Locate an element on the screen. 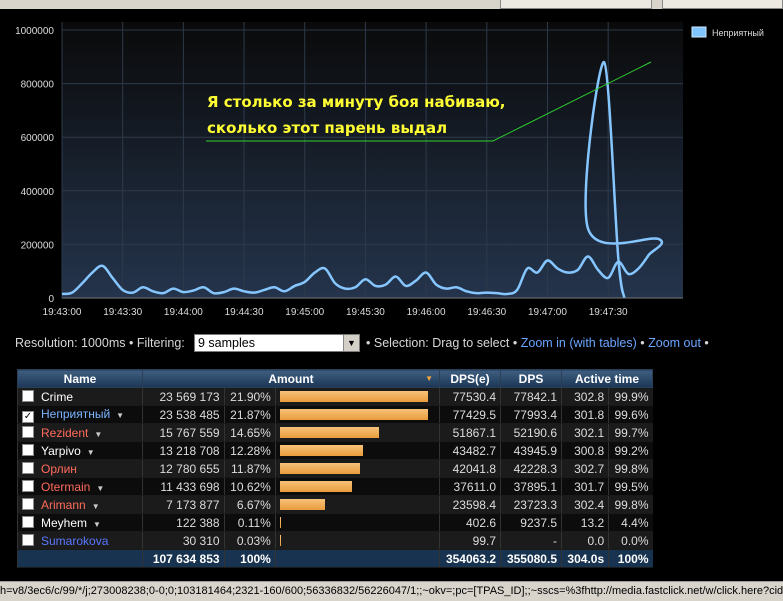 The height and width of the screenshot is (601, 783). amount-cell: 30 310 is located at coordinates (183, 540).